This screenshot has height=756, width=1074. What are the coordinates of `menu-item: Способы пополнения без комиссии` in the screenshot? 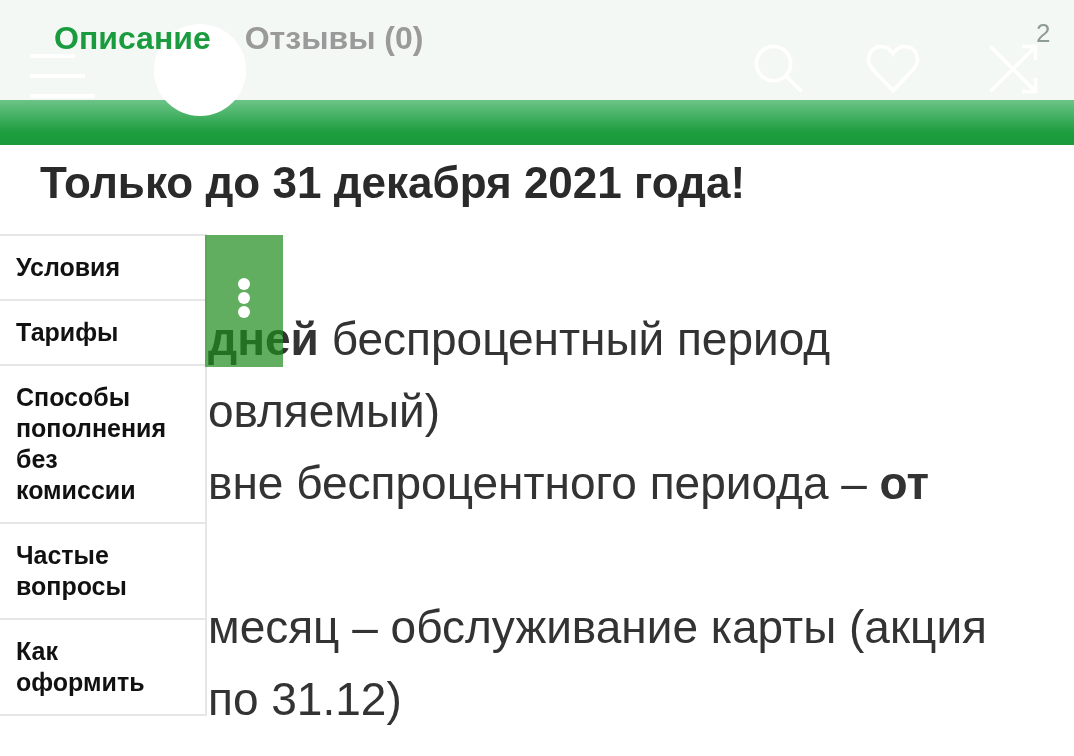 It's located at (102, 445).